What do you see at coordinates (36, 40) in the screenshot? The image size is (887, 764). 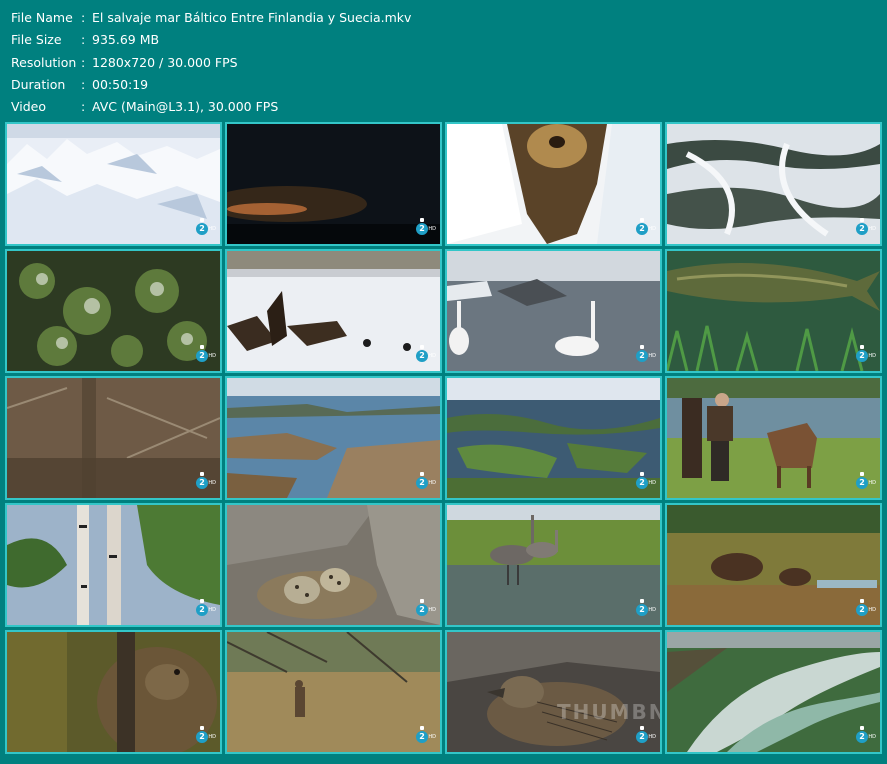 I see `file-size-label: File Size` at bounding box center [36, 40].